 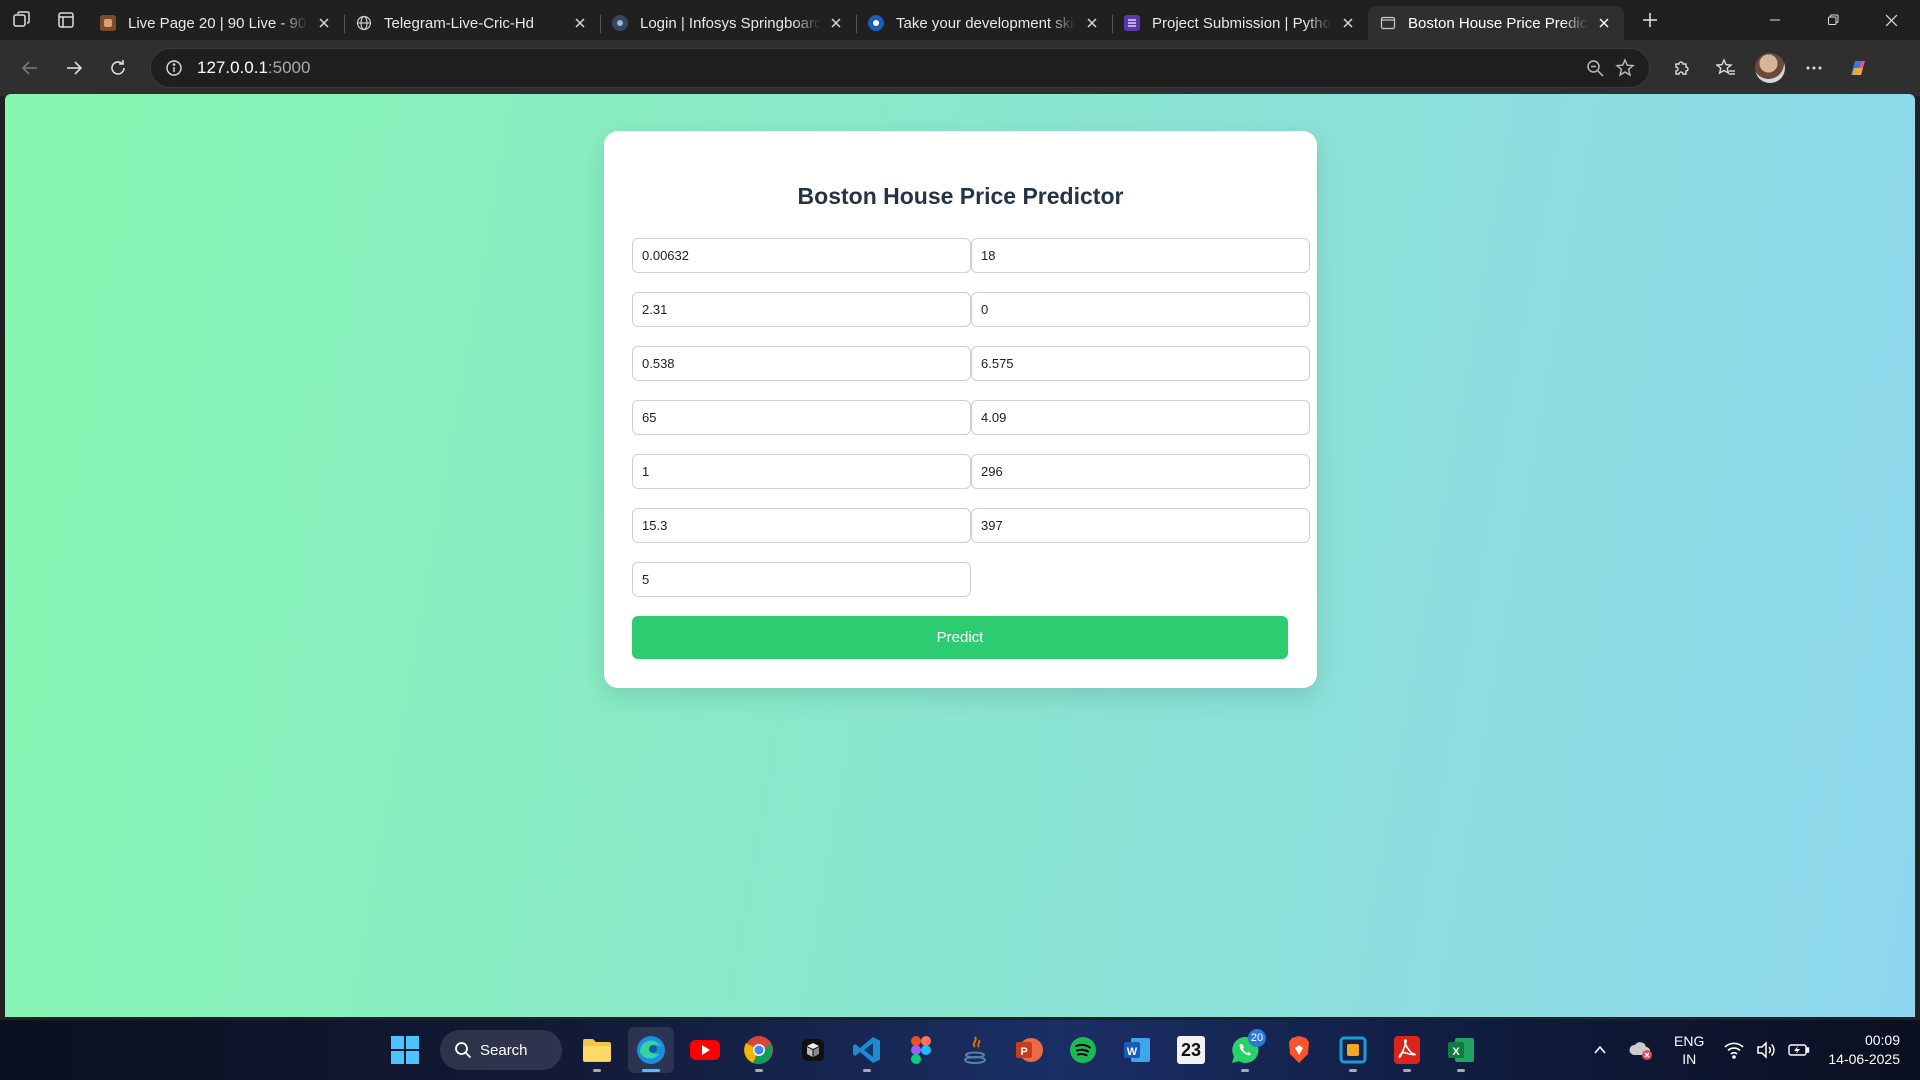 I want to click on cube-icon, so click(x=813, y=1050).